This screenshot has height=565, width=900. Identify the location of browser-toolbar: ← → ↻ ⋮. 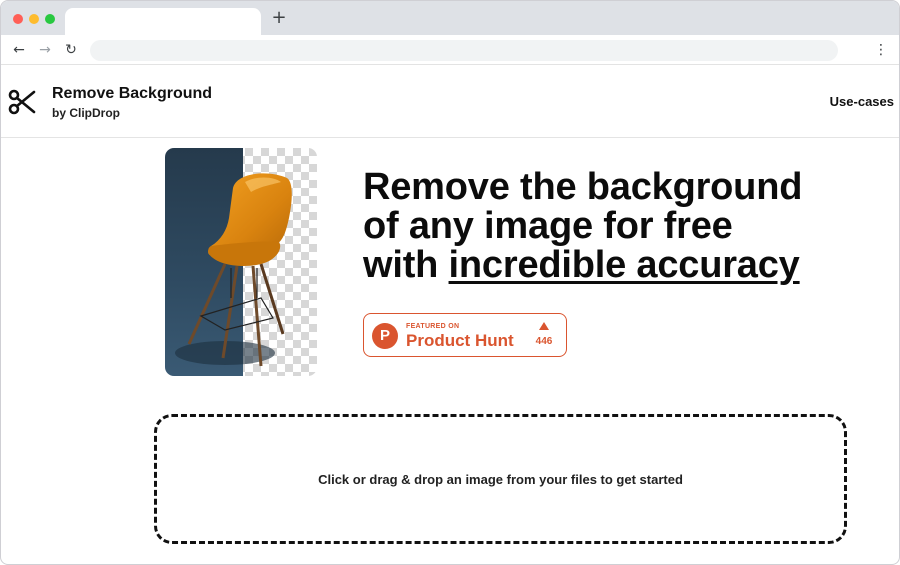
(450, 50).